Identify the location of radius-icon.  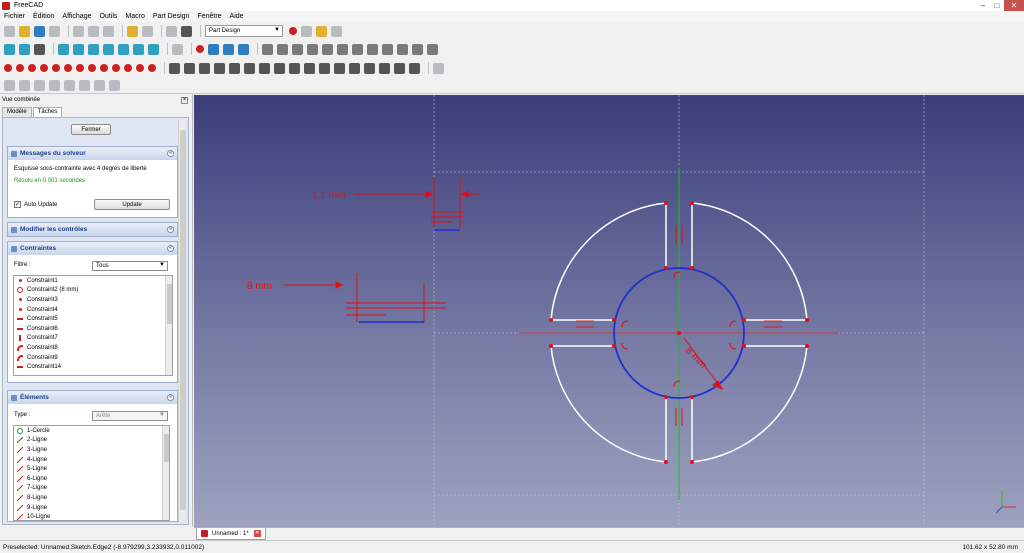
(369, 68).